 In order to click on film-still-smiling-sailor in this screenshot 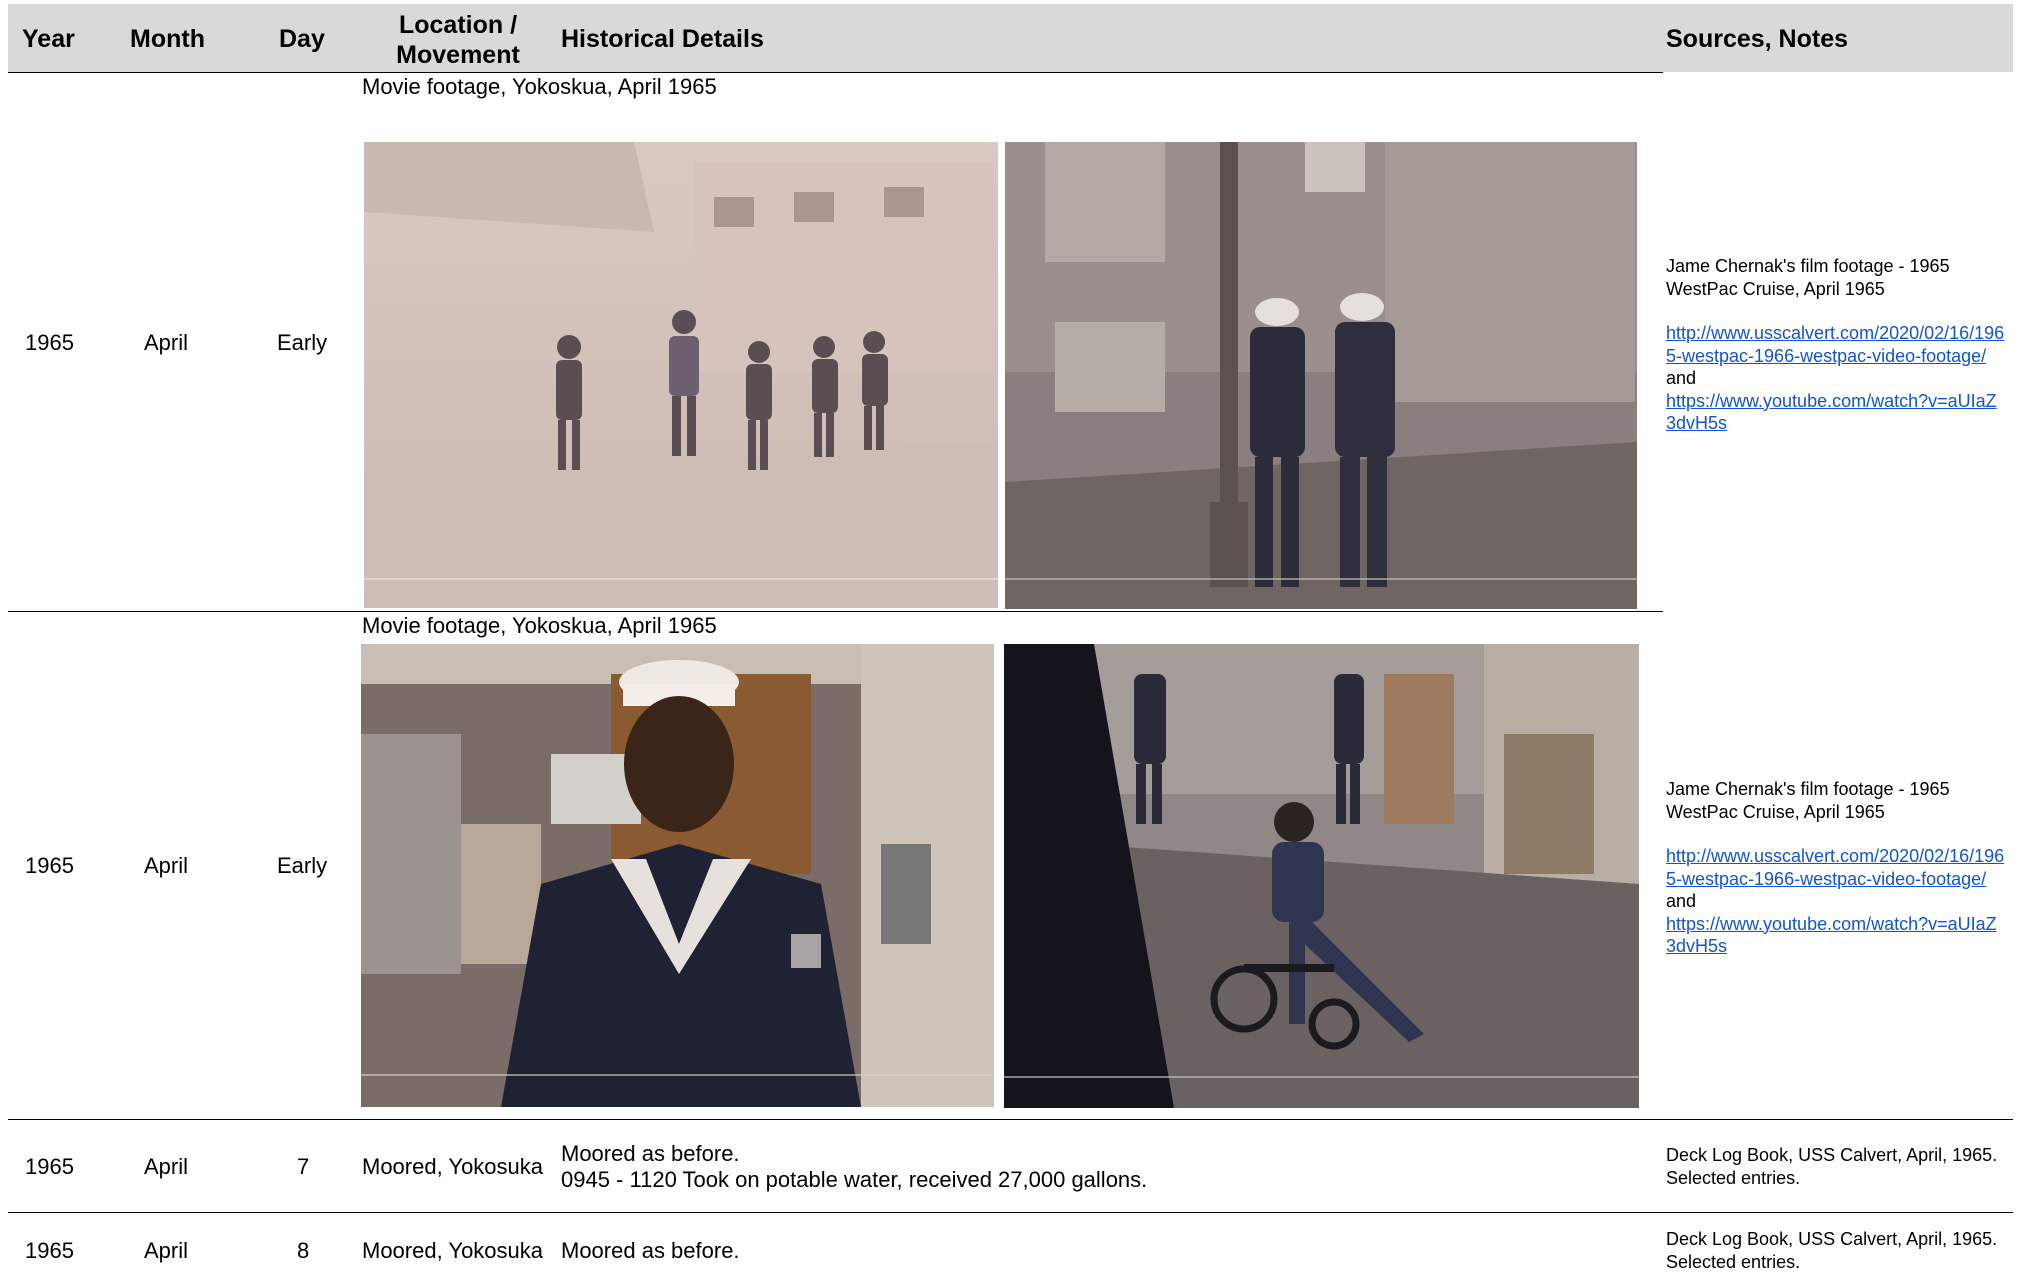, I will do `click(677, 875)`.